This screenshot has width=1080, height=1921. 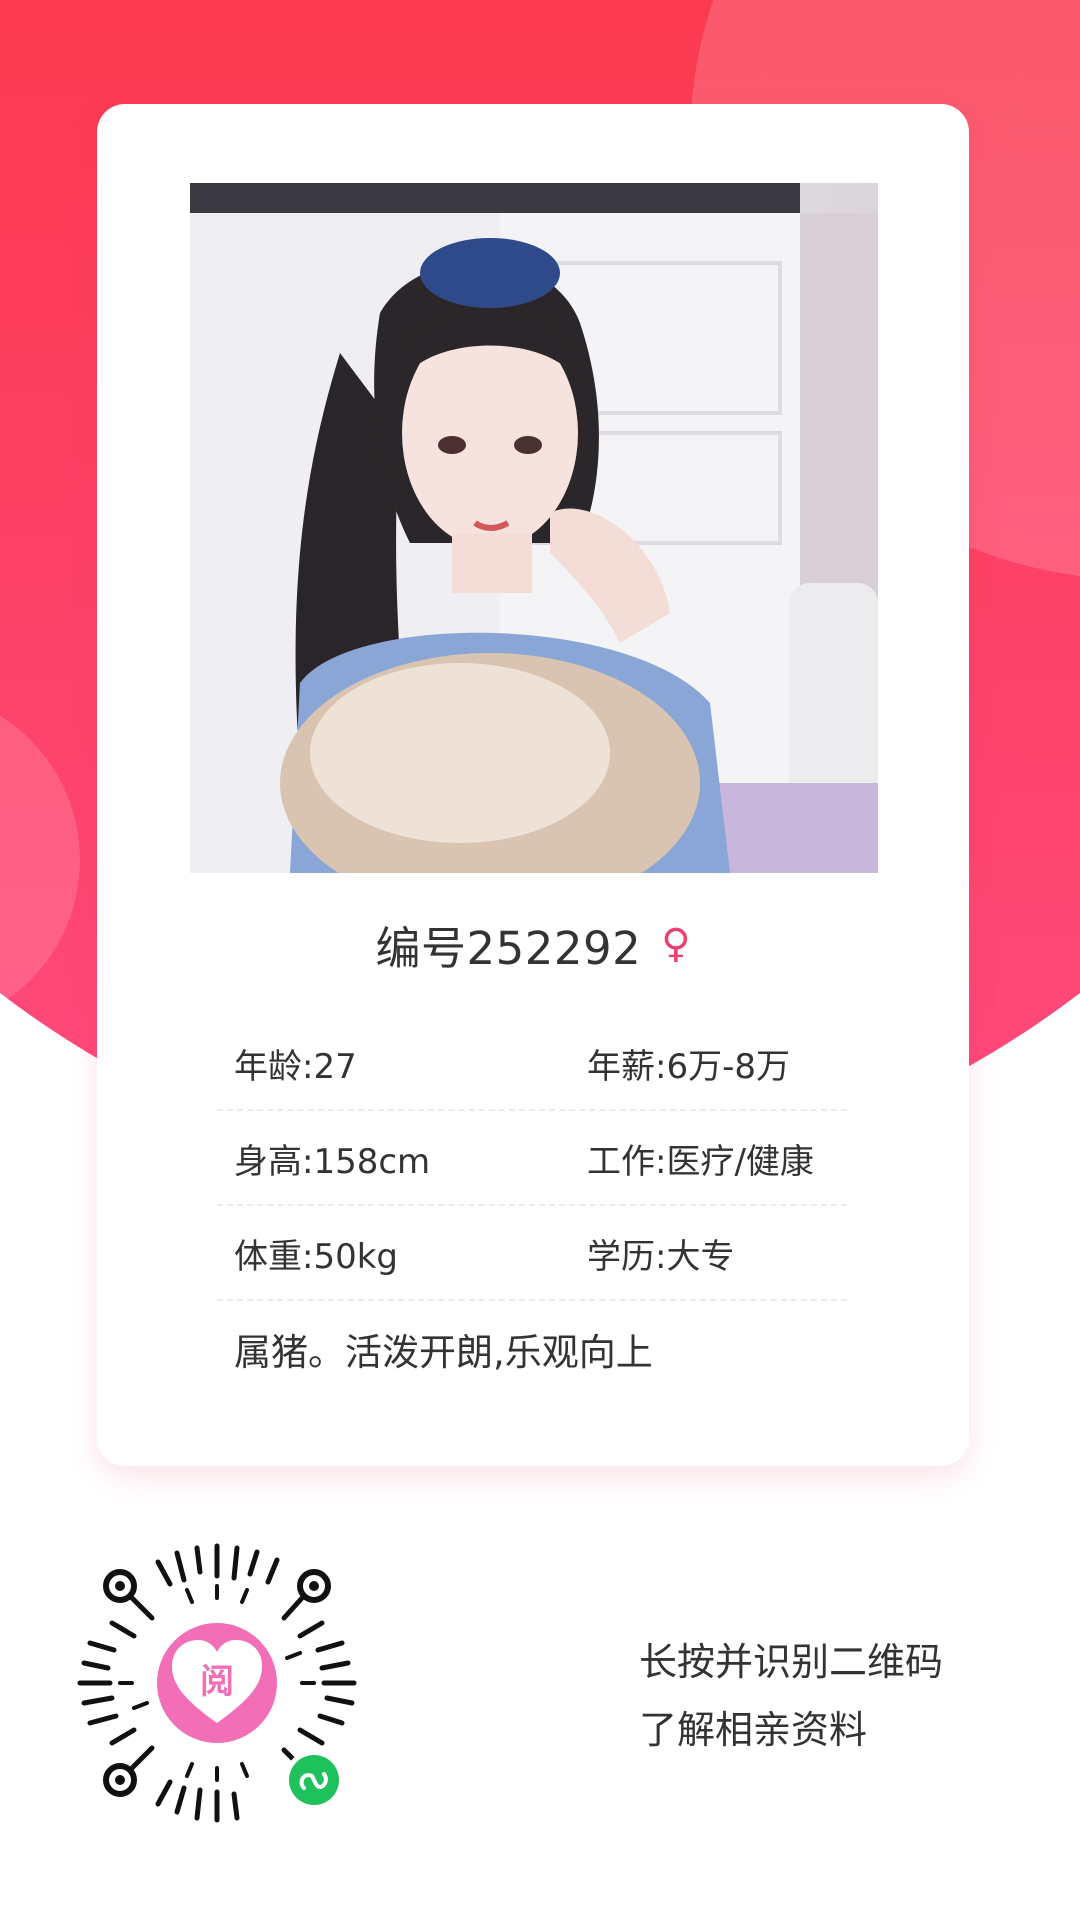 I want to click on qr-hint: 长按并识别二维码 了解相亲资料, so click(x=791, y=1696).